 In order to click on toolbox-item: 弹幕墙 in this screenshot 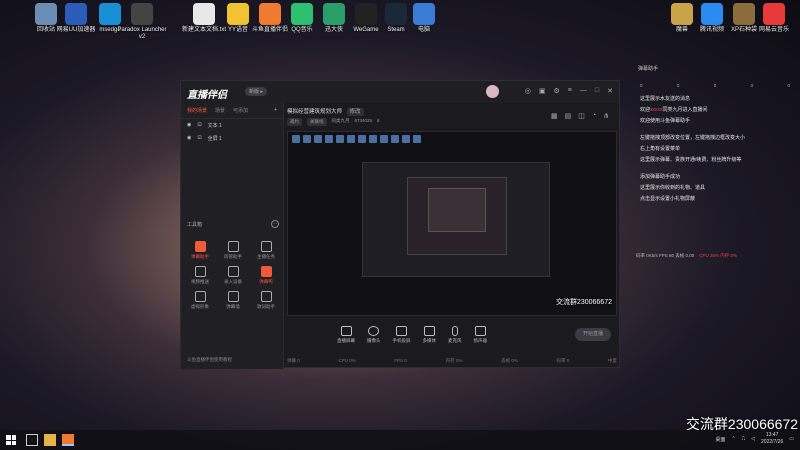, I will do `click(233, 300)`.